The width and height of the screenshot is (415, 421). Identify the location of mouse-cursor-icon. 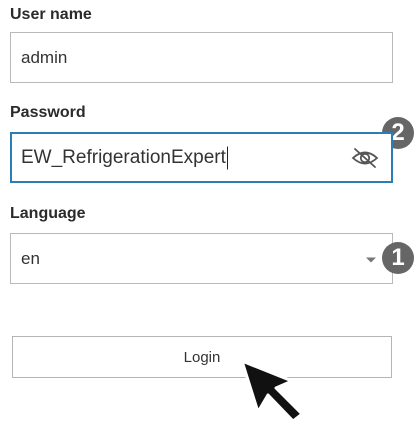
(274, 389).